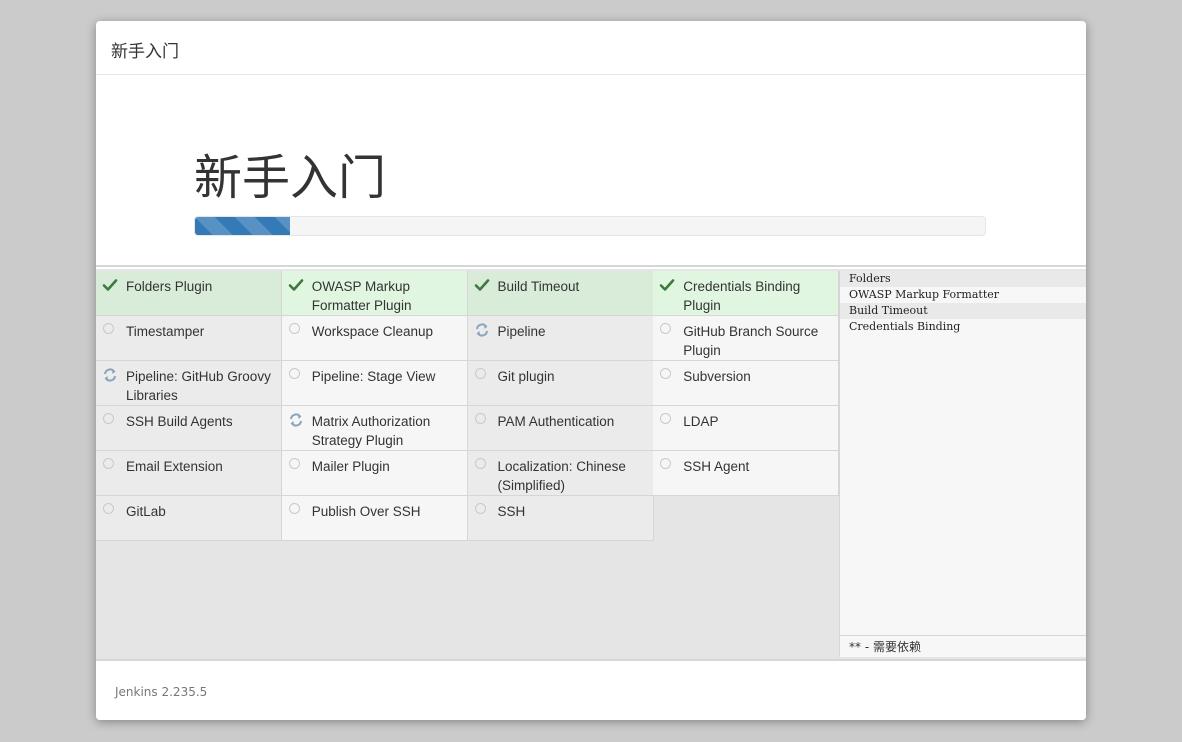 This screenshot has width=1182, height=742. Describe the element at coordinates (963, 646) in the screenshot. I see `dependency-note: ** - 需要依赖` at that location.